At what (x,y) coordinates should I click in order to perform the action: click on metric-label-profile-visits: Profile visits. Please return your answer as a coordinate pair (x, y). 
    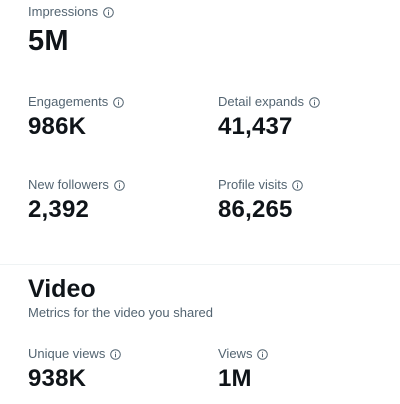
    Looking at the image, I should click on (253, 184).